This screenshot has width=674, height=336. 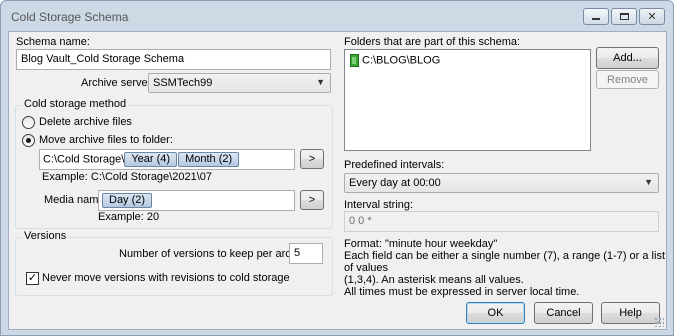 What do you see at coordinates (209, 159) in the screenshot?
I see `folder-token-month: Month (2)` at bounding box center [209, 159].